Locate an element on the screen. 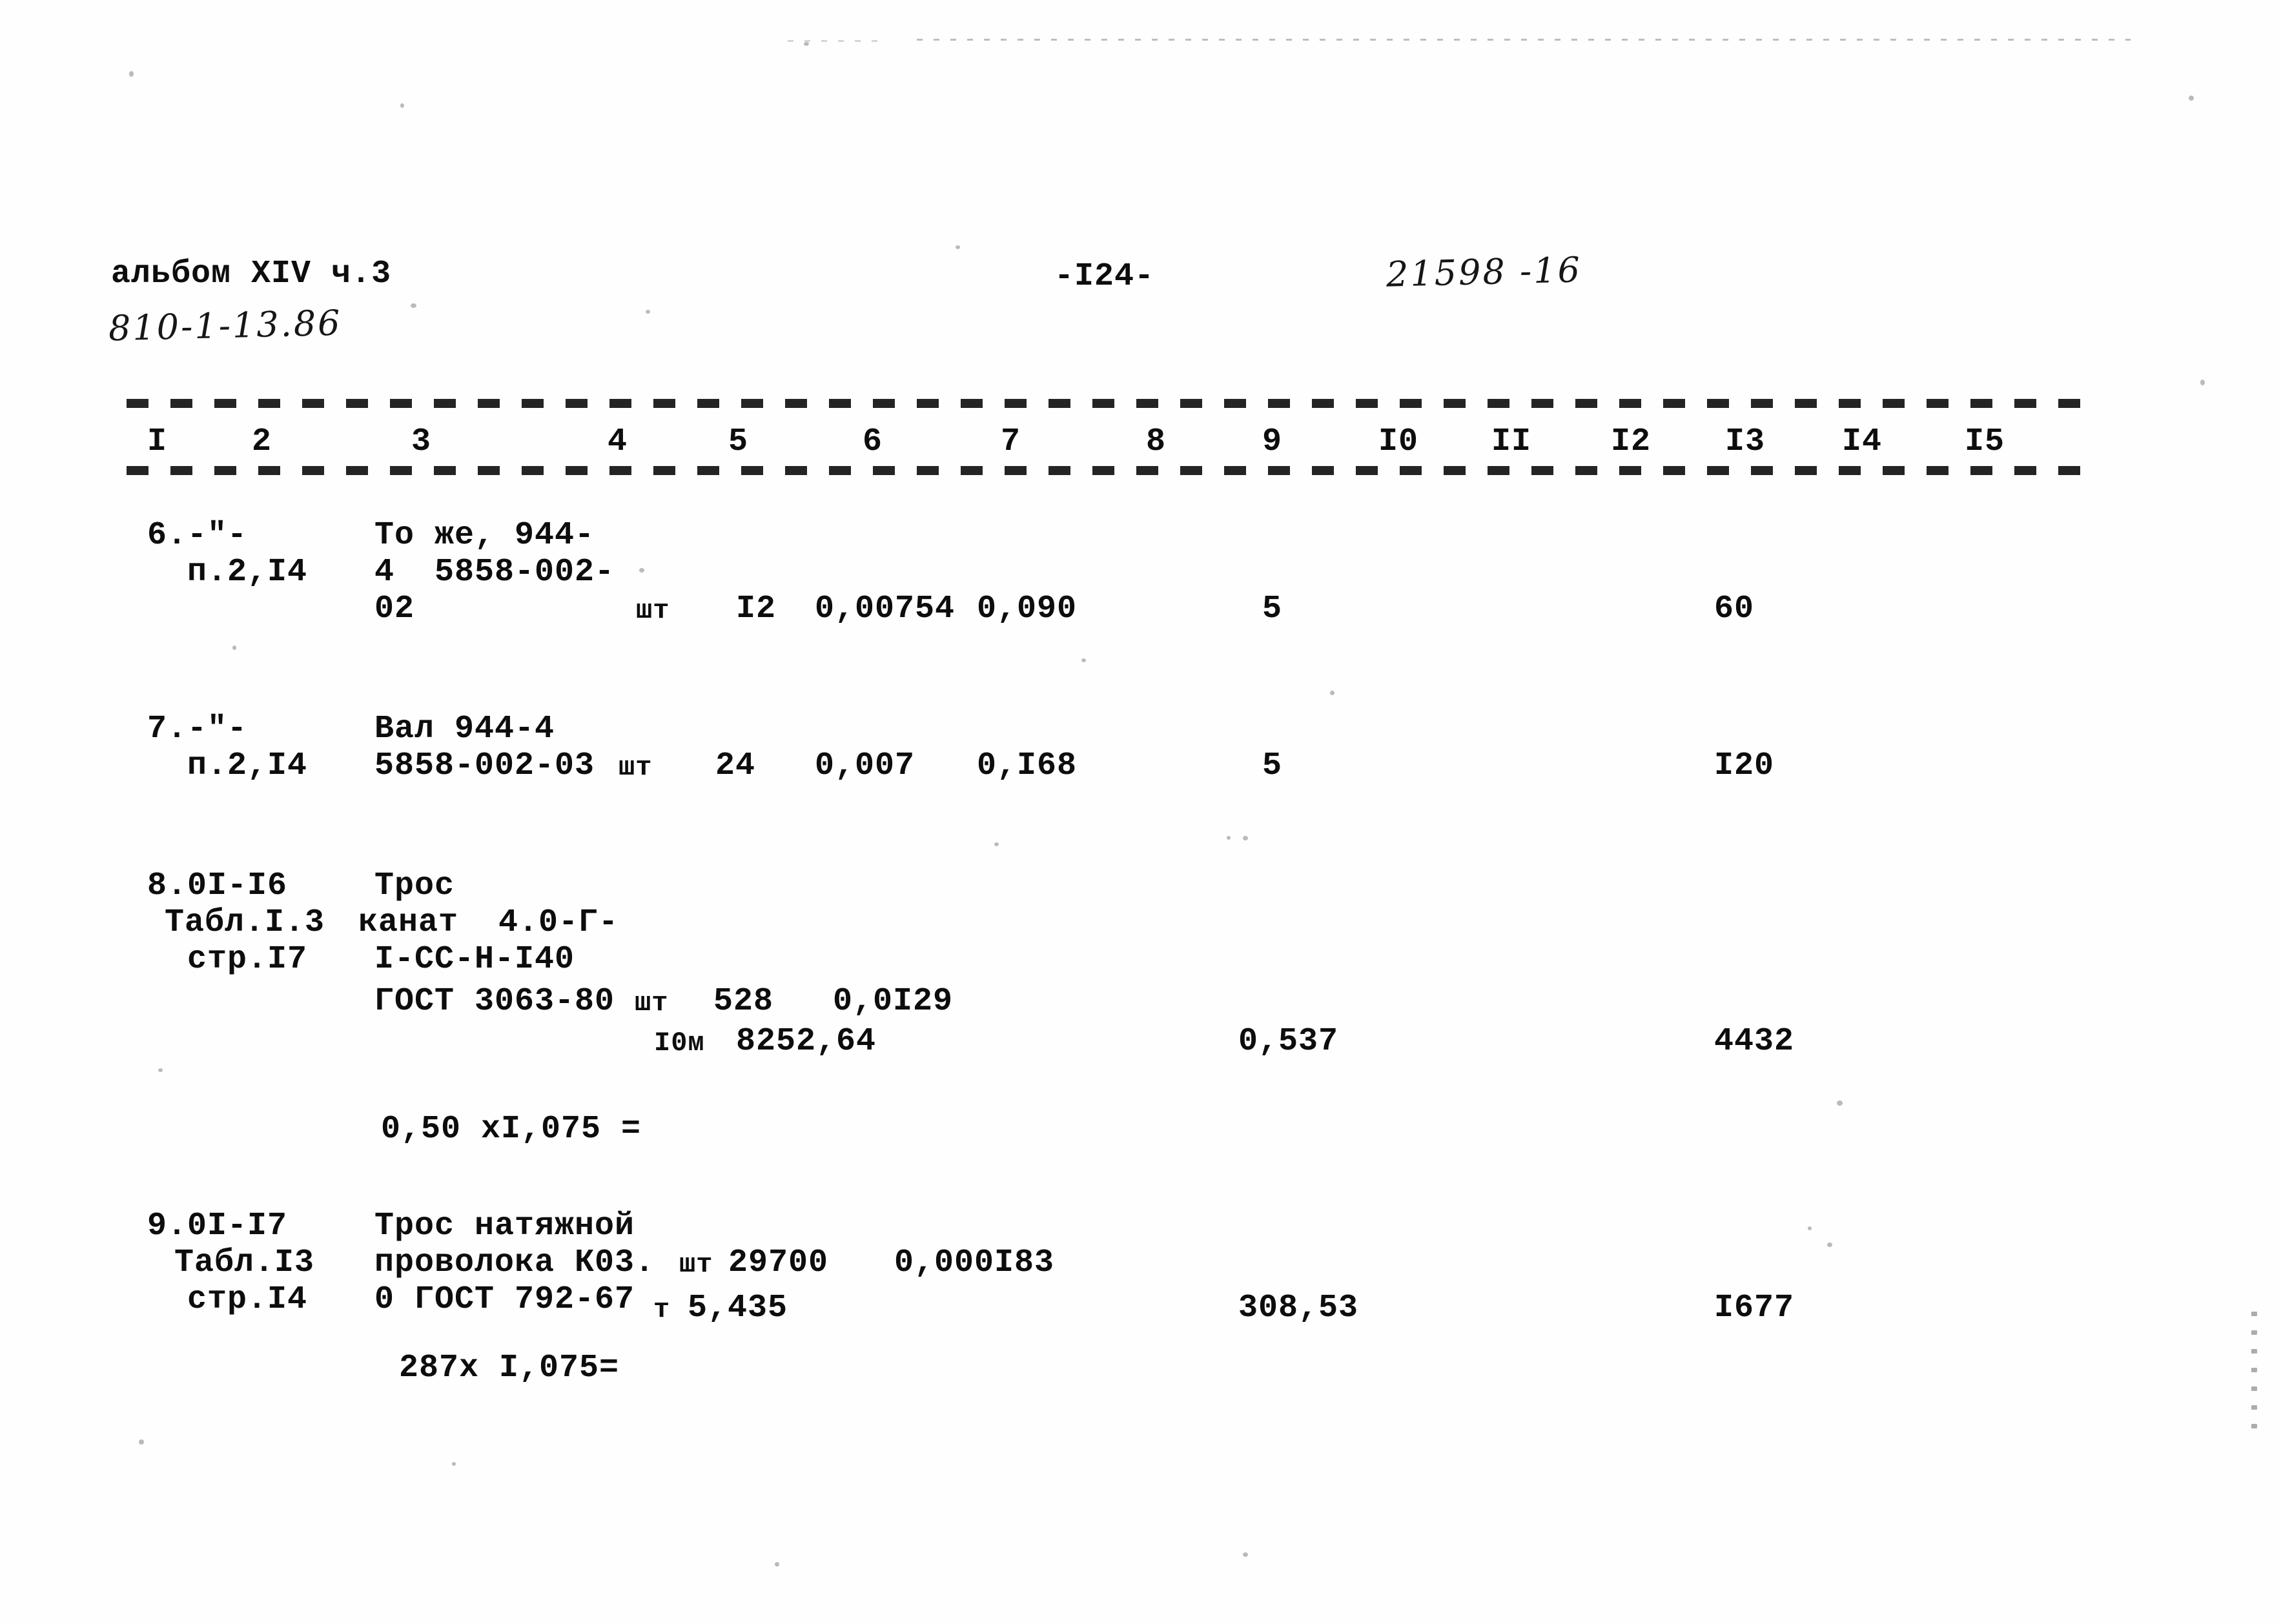  column-header-2: 2 is located at coordinates (262, 441).